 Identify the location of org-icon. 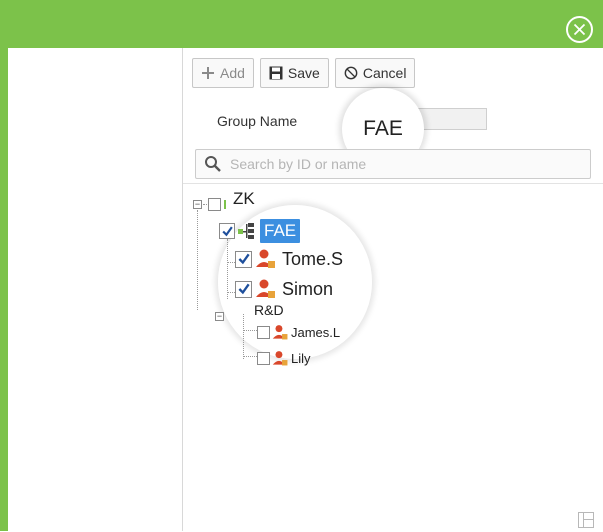
(226, 204).